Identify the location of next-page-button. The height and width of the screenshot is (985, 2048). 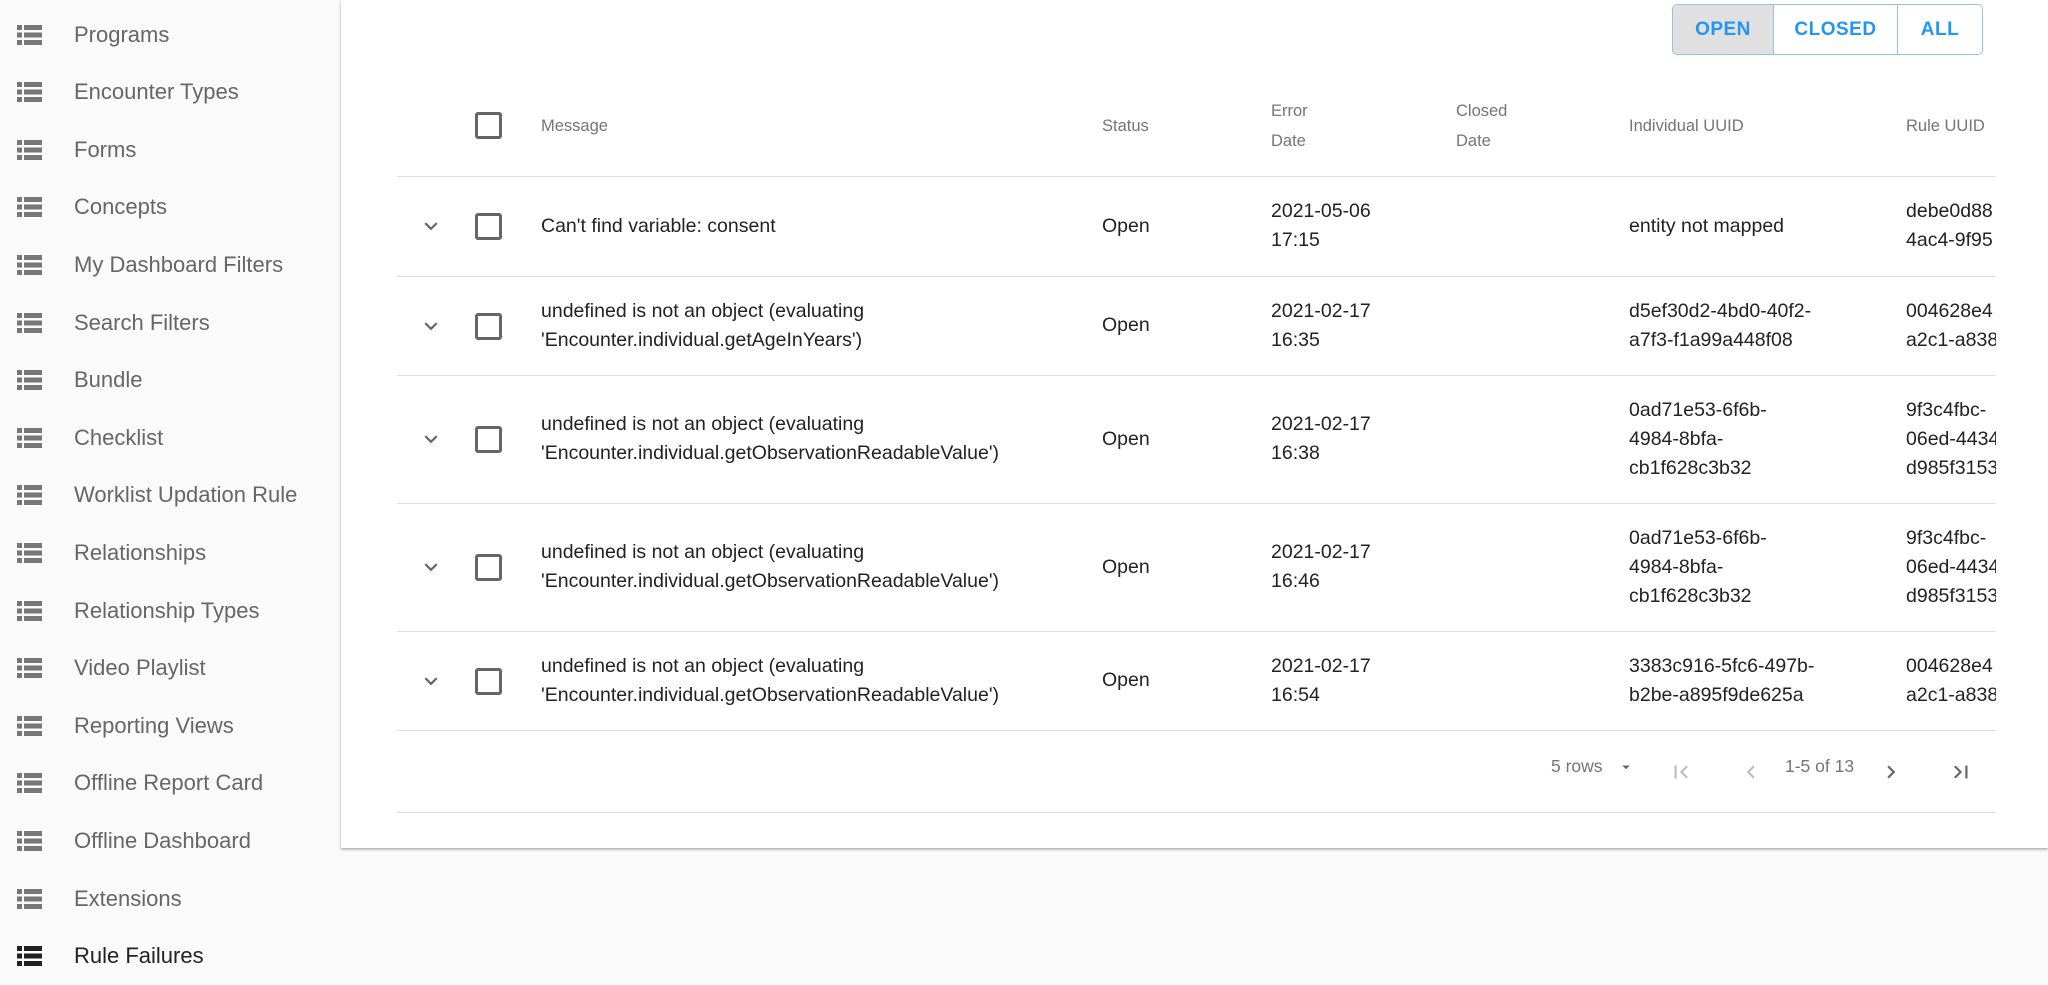
(1891, 772).